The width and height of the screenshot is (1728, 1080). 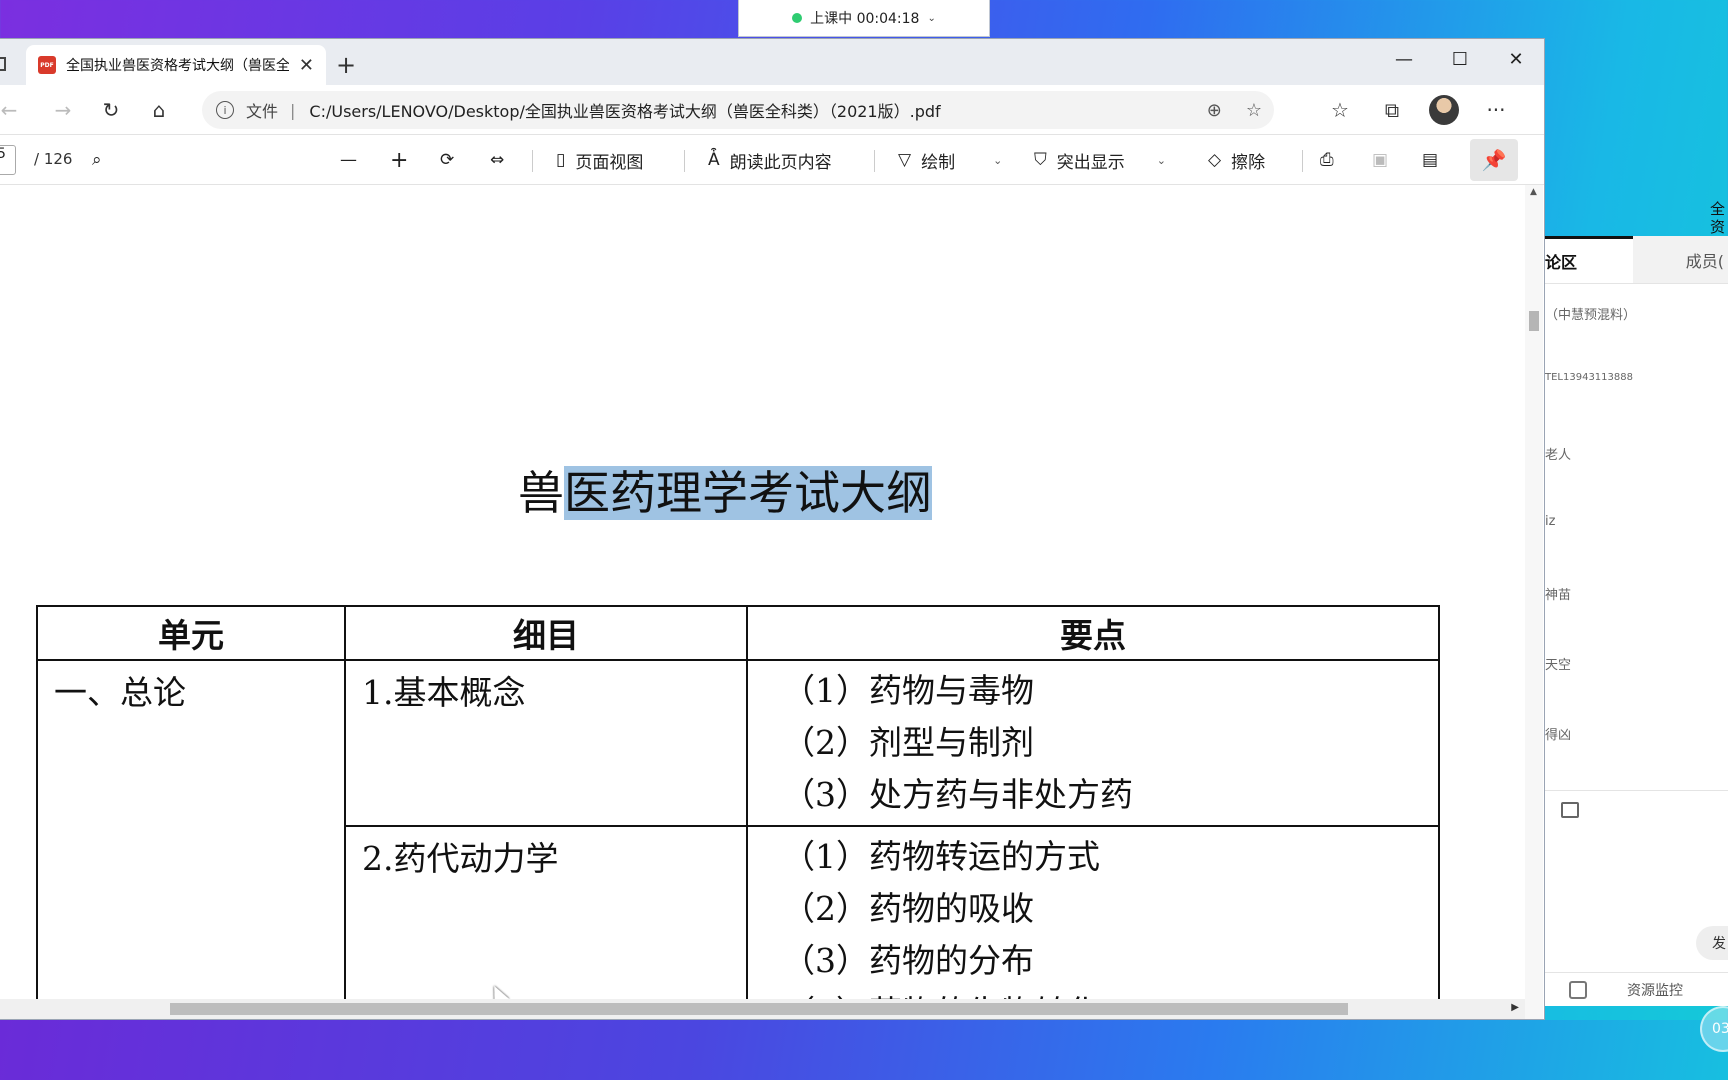 I want to click on page-total: / 126, so click(x=53, y=159).